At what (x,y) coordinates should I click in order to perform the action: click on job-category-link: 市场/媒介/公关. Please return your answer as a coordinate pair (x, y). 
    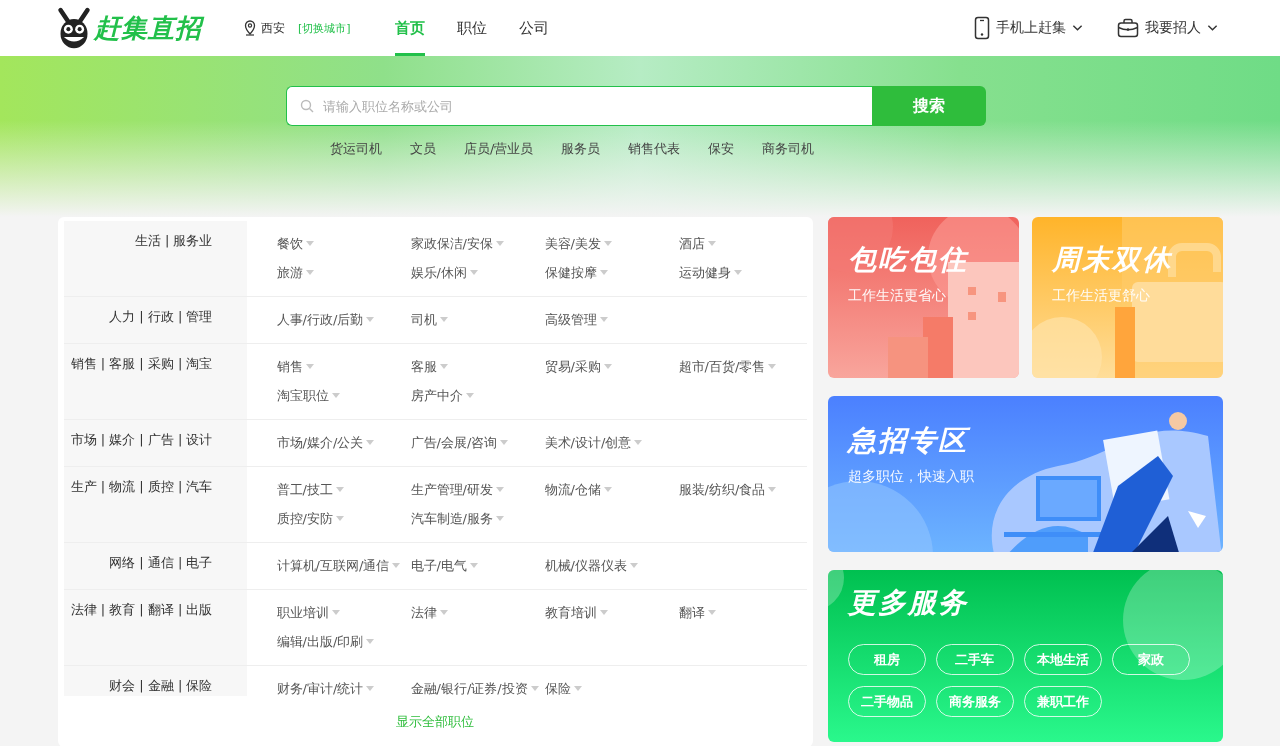
    Looking at the image, I should click on (325, 442).